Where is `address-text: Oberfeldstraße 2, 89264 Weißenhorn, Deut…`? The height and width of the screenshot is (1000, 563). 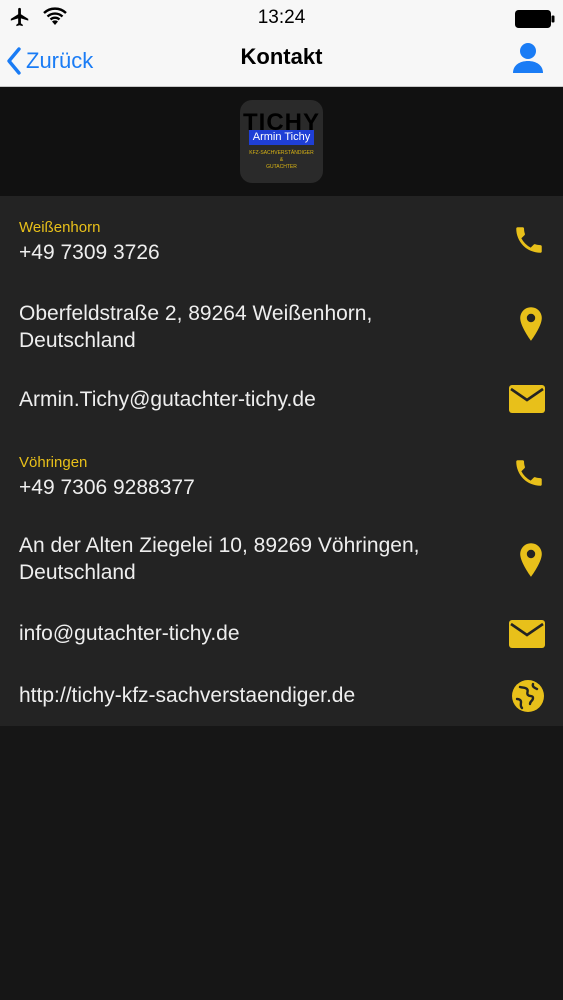
address-text: Oberfeldstraße 2, 89264 Weißenhorn, Deut… is located at coordinates (196, 327).